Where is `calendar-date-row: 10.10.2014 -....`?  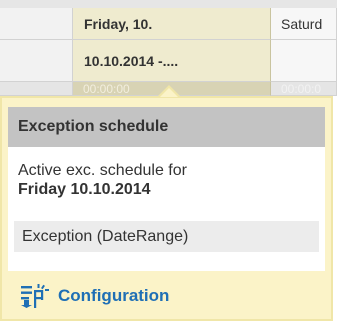 calendar-date-row: 10.10.2014 -.... is located at coordinates (168, 61).